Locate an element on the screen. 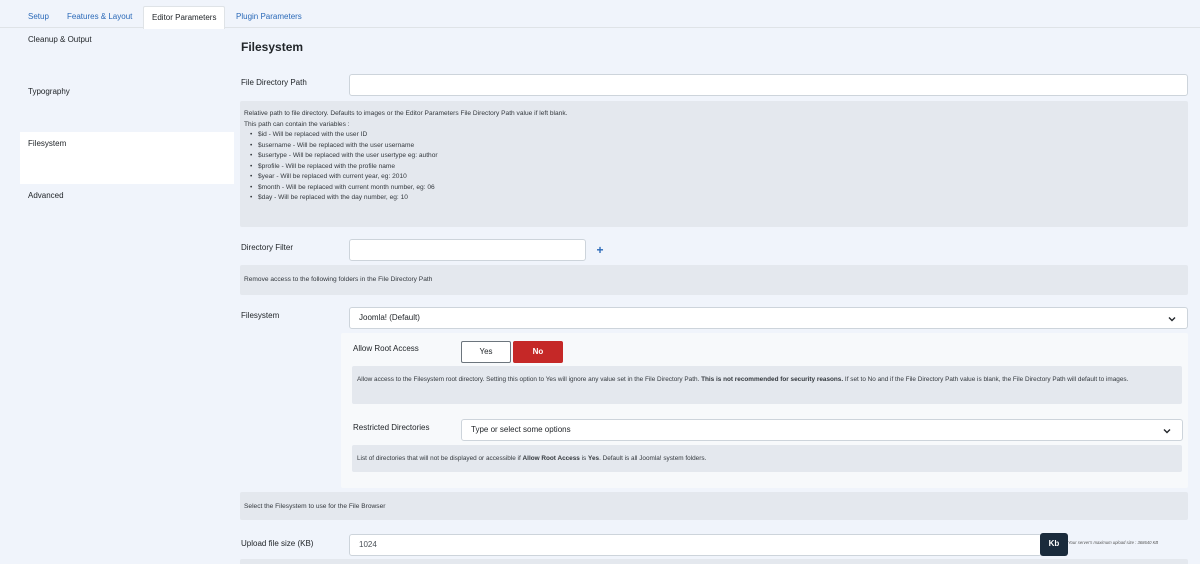  tab-plugin-parameters: Plugin Parameters is located at coordinates (269, 17).